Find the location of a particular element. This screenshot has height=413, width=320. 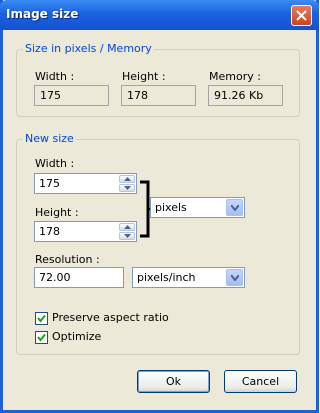

height-increment-button is located at coordinates (127, 227).